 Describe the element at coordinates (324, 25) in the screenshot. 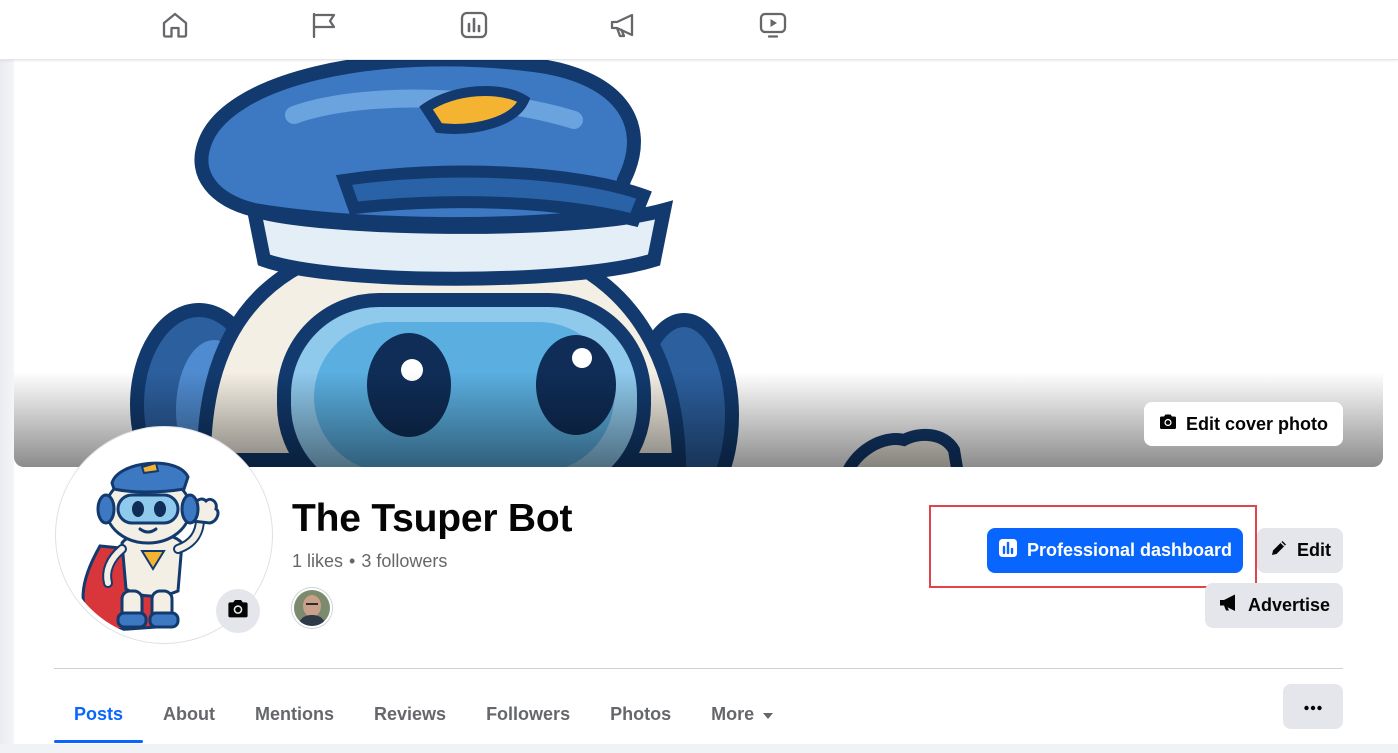

I see `flag-icon` at that location.